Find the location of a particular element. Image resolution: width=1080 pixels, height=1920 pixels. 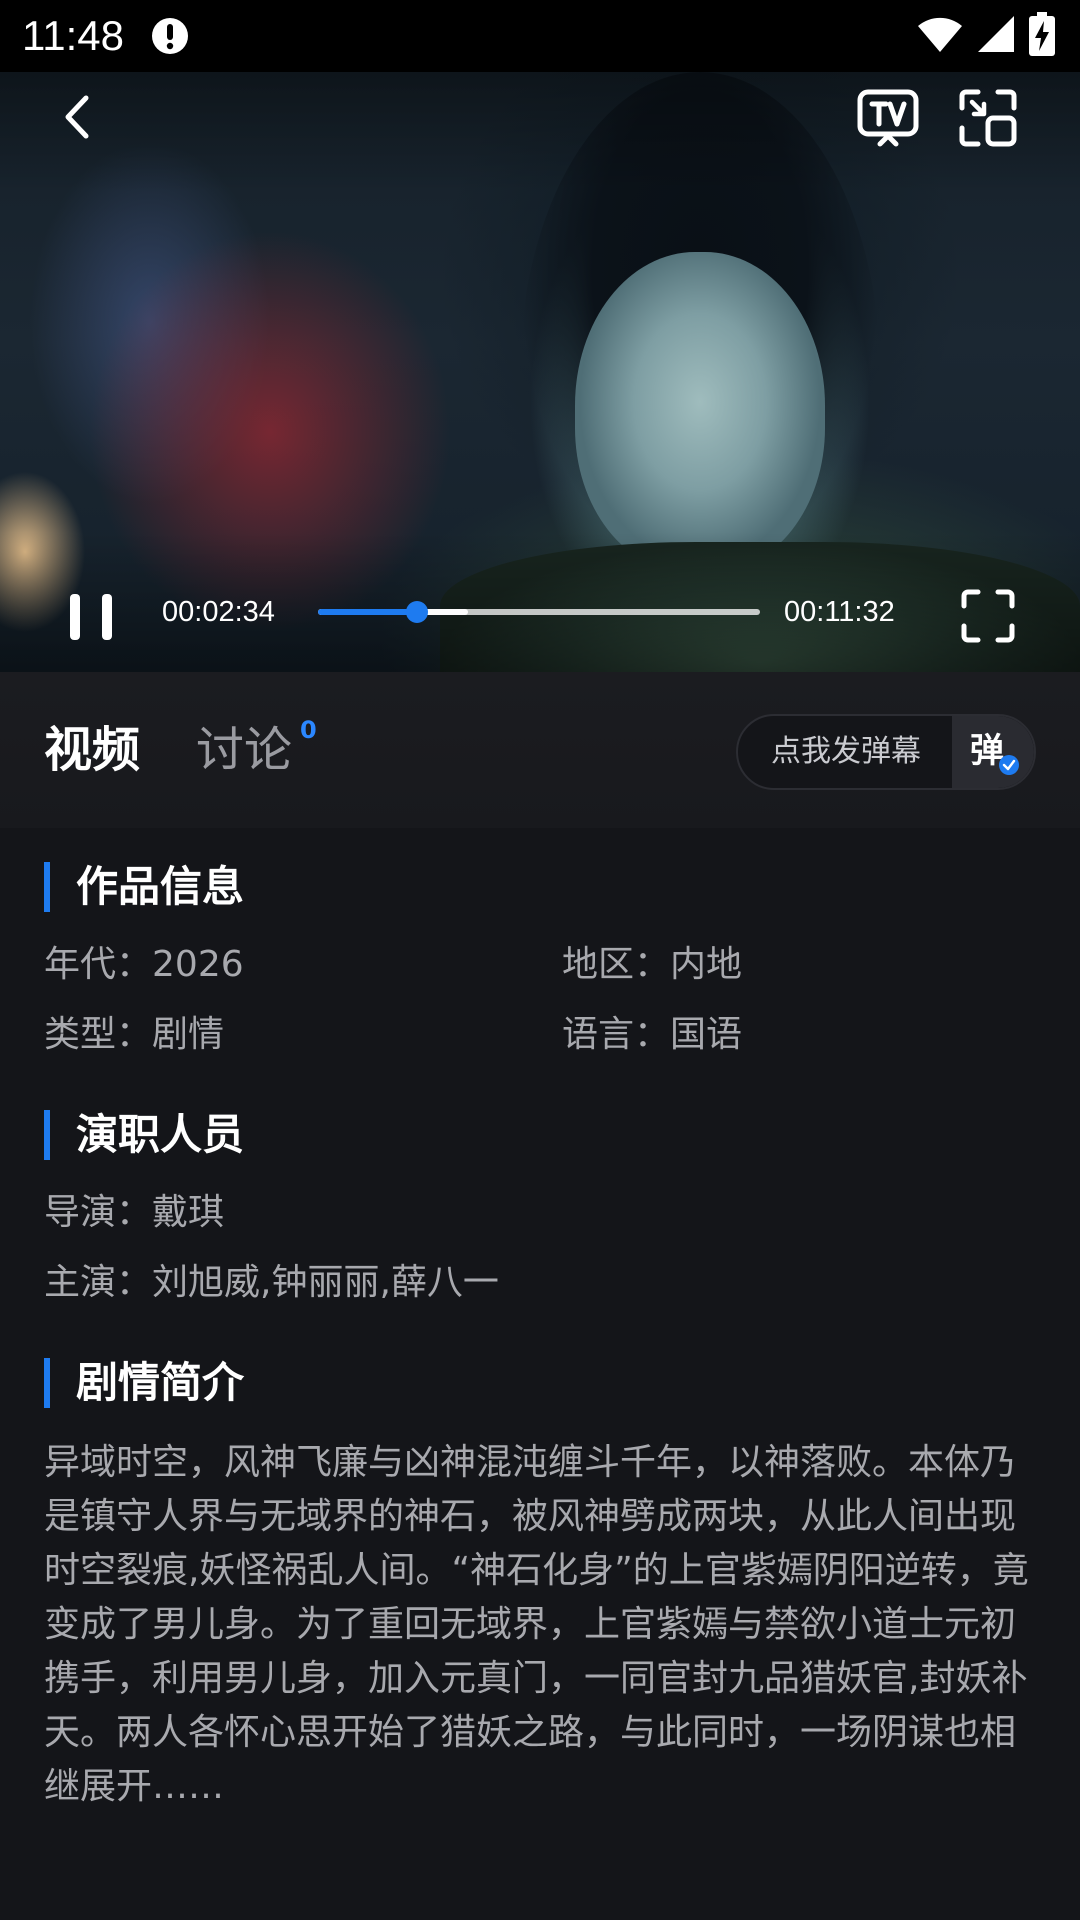

info-year: 年代：2026 is located at coordinates (144, 965).